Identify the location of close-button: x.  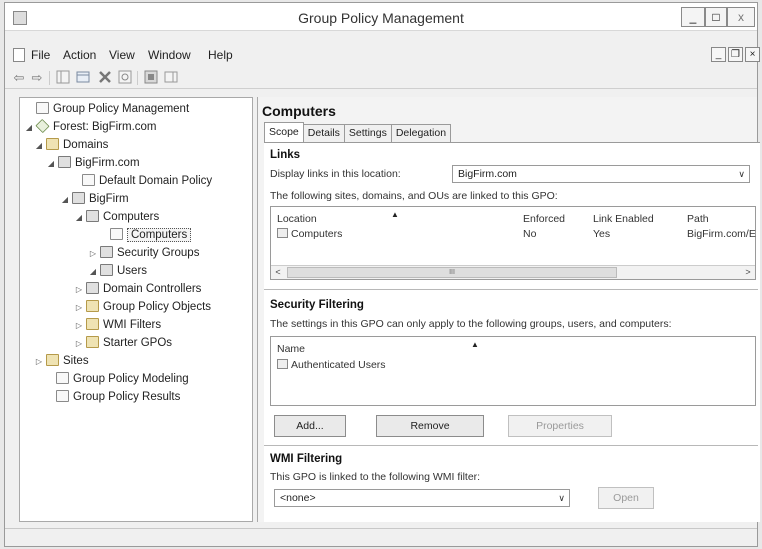
(741, 17).